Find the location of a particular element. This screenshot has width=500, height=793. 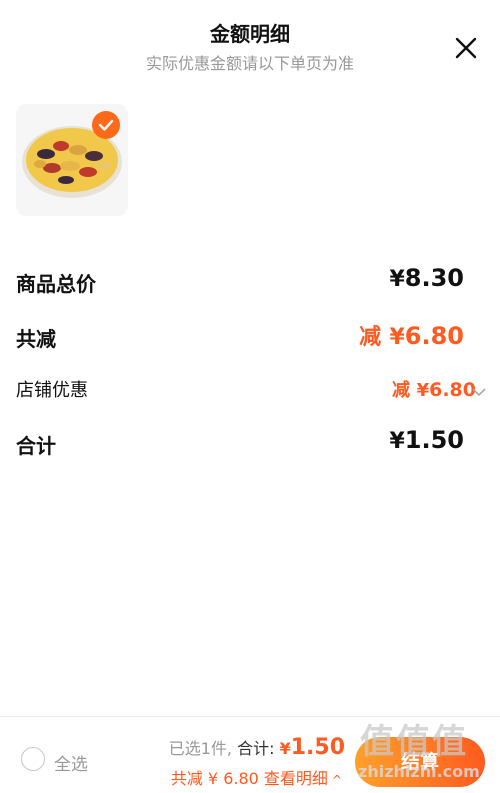

selected-count: 已选1件, is located at coordinates (200, 748).